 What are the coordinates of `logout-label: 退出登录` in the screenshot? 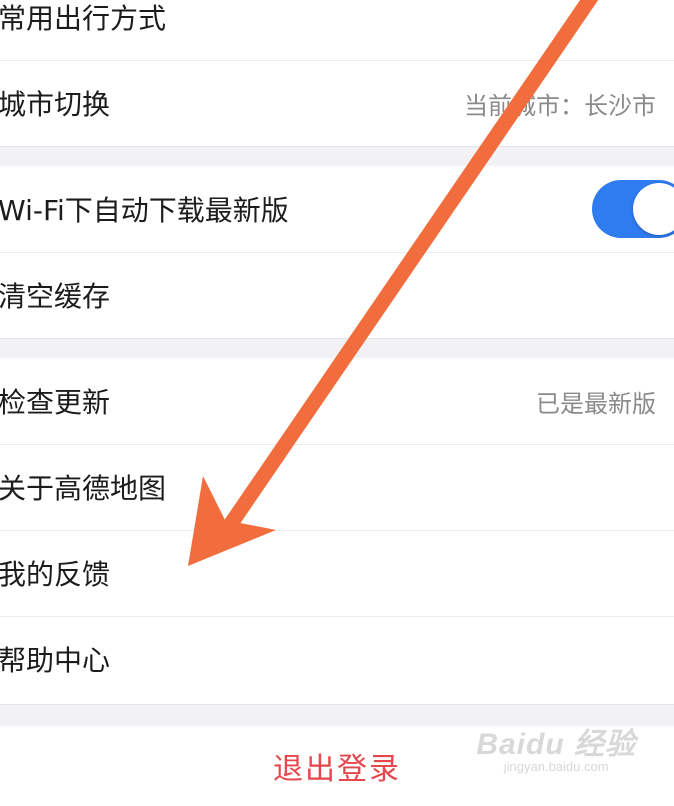 It's located at (337, 769).